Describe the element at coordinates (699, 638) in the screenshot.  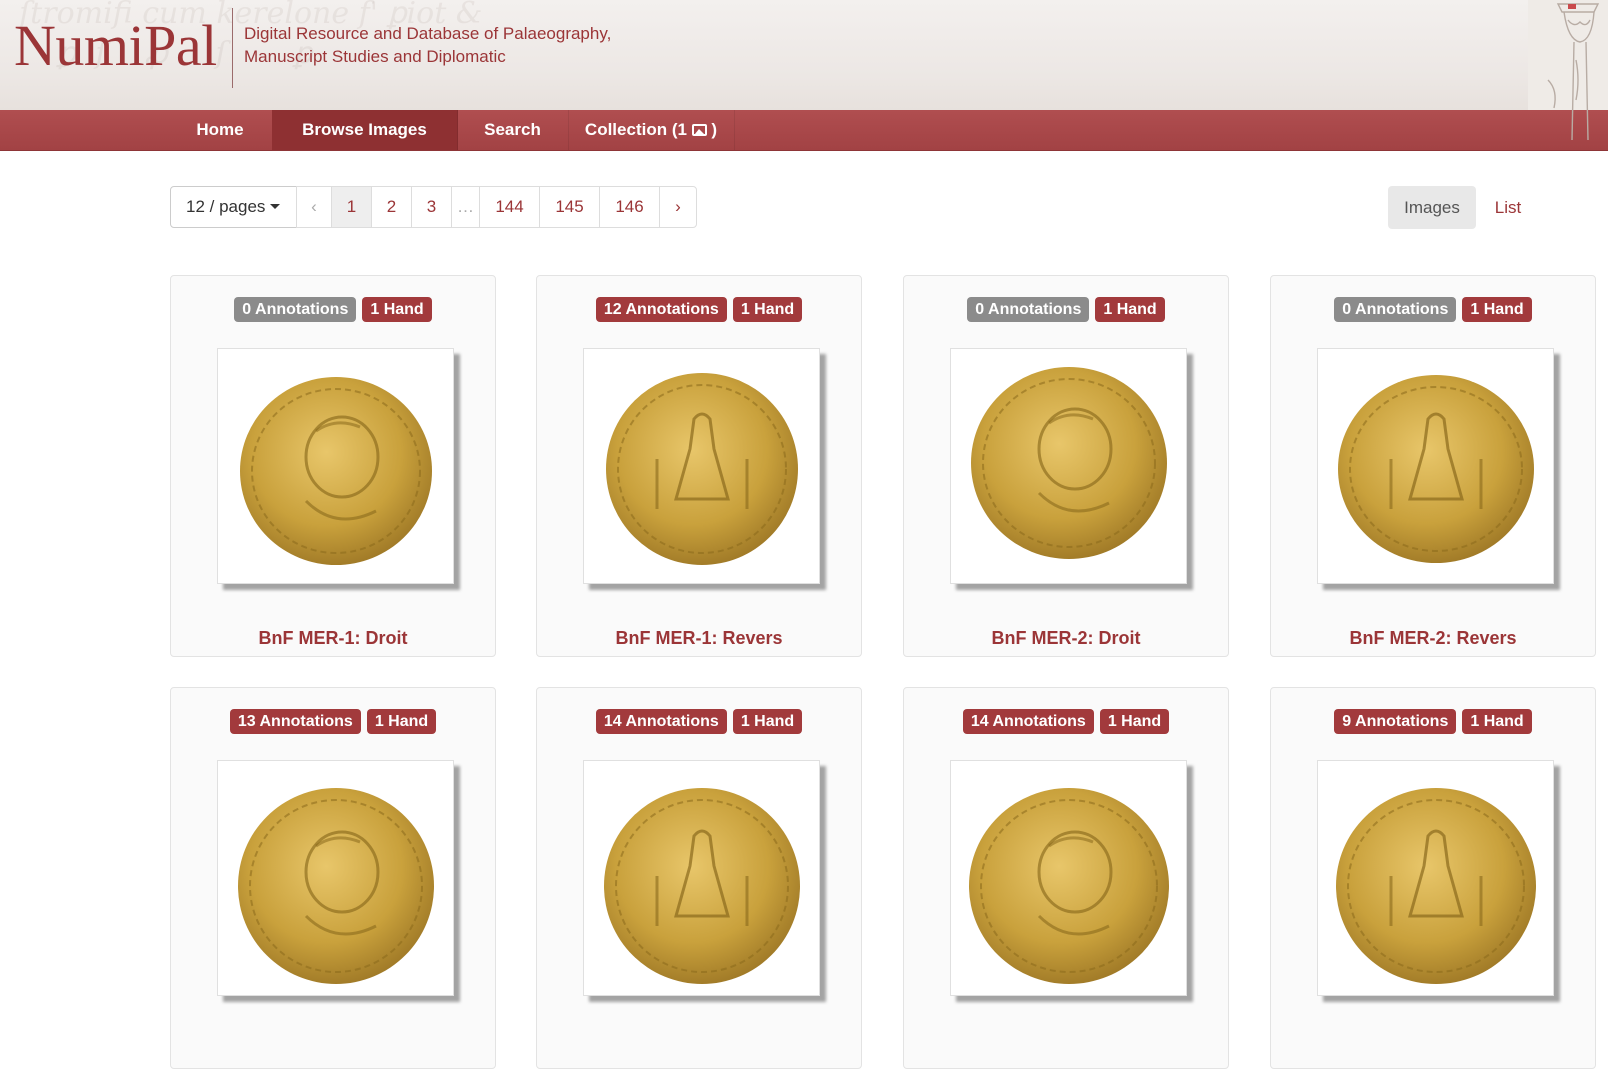
I see `card-title-link: BnF MER-1: Revers` at that location.